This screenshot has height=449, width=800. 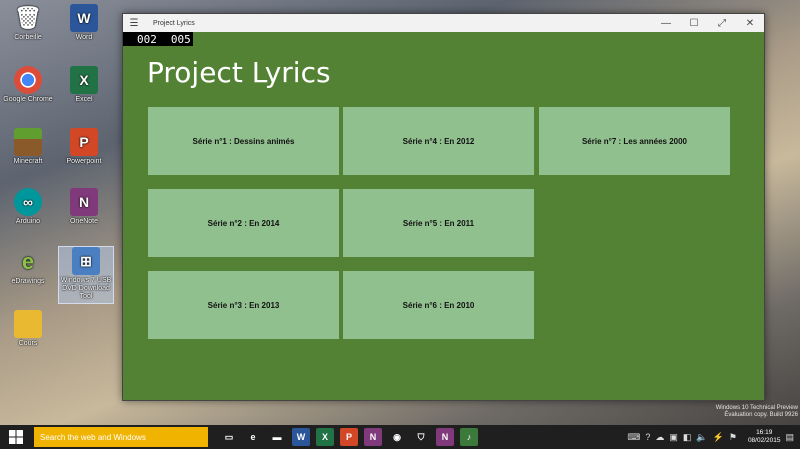 What do you see at coordinates (764, 440) in the screenshot?
I see `clock-date: 08/02/2015` at bounding box center [764, 440].